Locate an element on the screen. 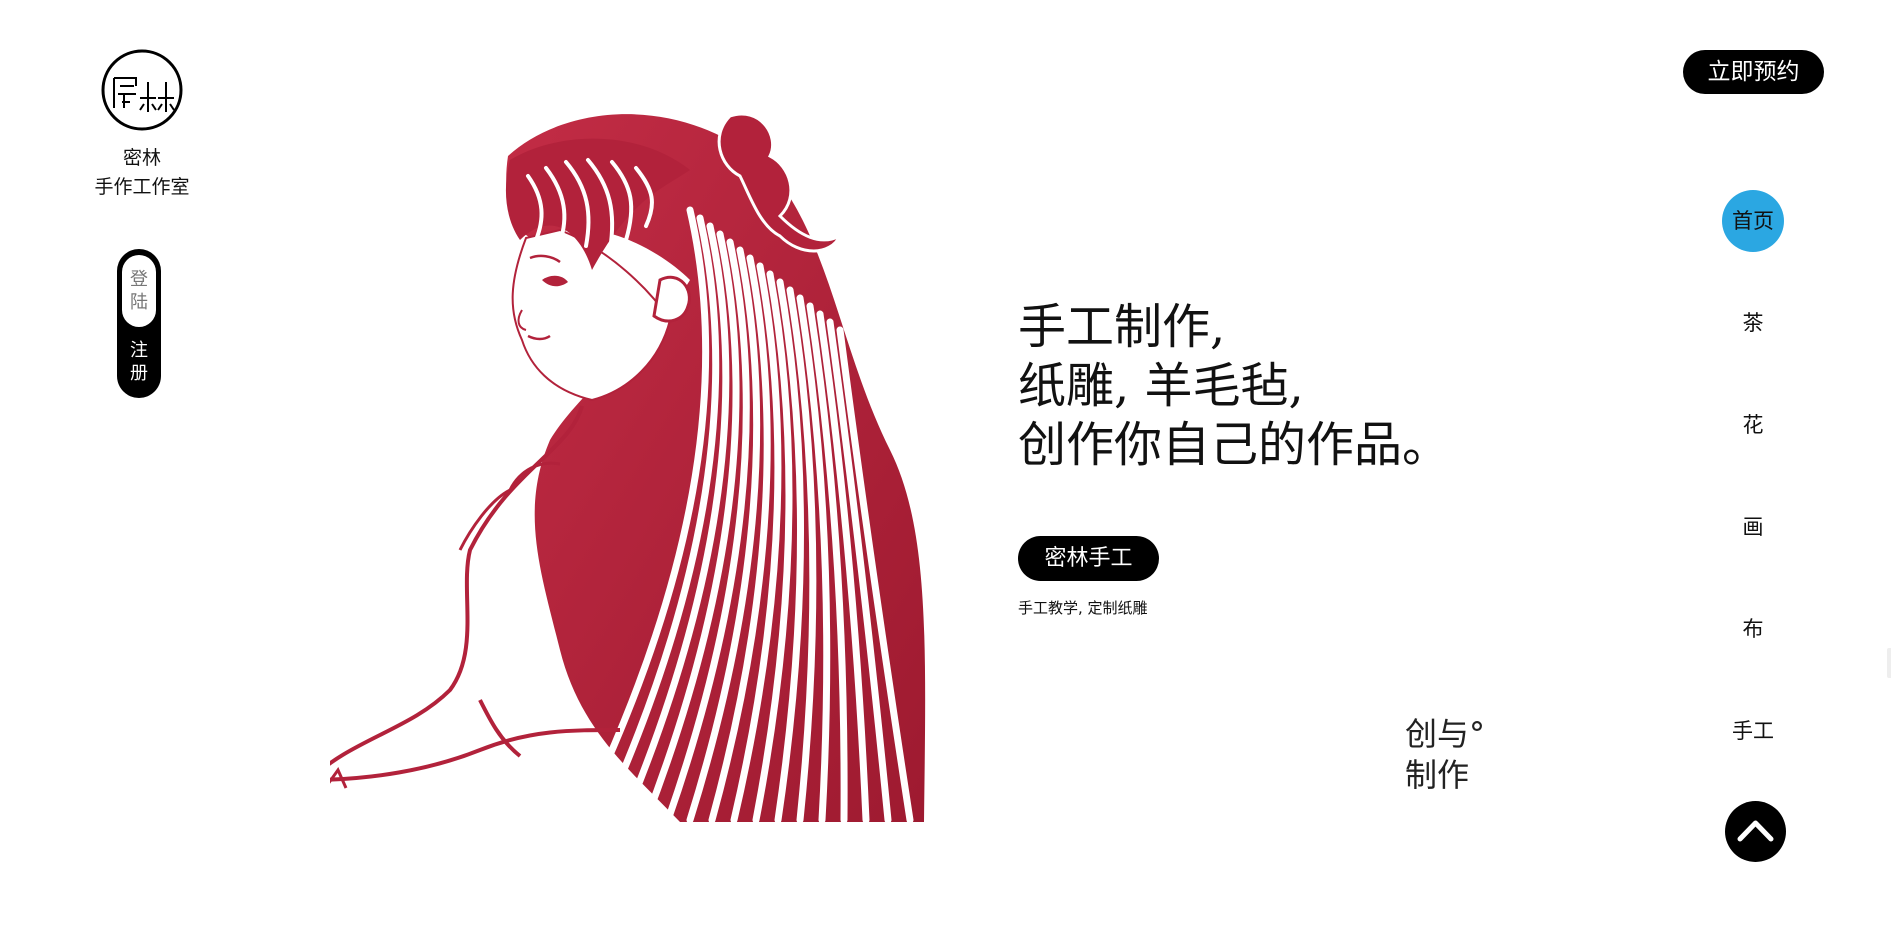 This screenshot has height=937, width=1891. auth-toggle: 登 陆 注 册 is located at coordinates (139, 323).